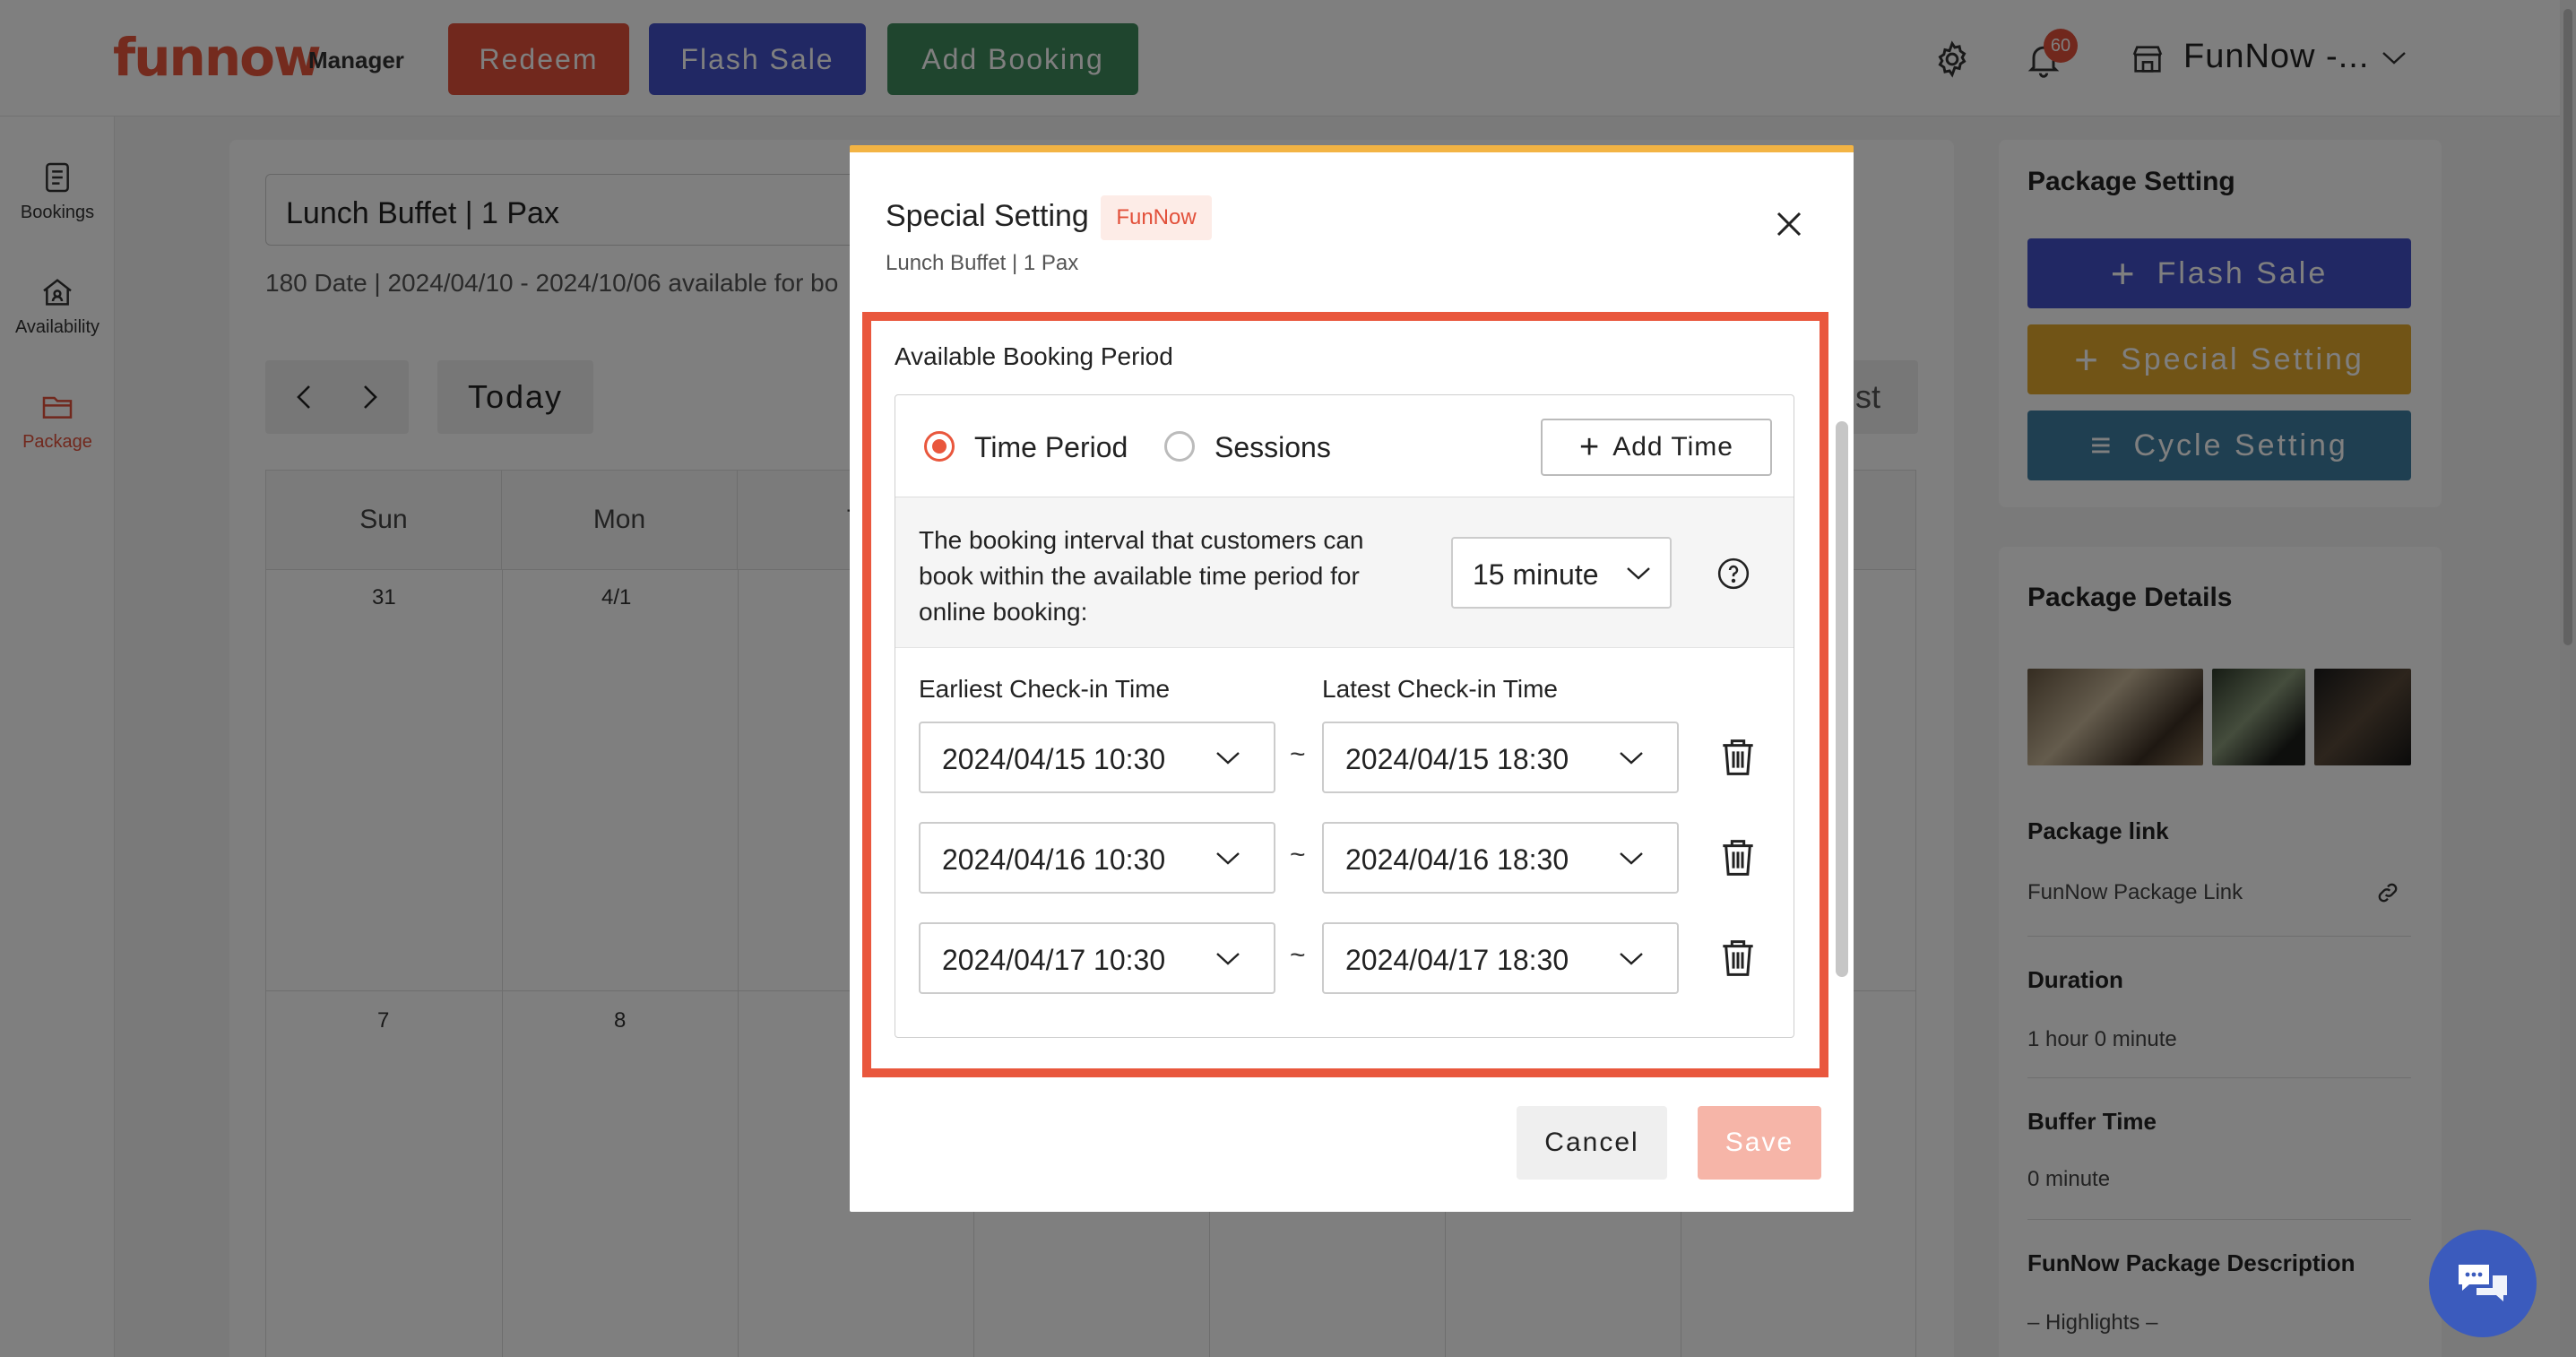 Image resolution: width=2576 pixels, height=1357 pixels. I want to click on latest-checkin-label: Latest Check-in Time, so click(1440, 689).